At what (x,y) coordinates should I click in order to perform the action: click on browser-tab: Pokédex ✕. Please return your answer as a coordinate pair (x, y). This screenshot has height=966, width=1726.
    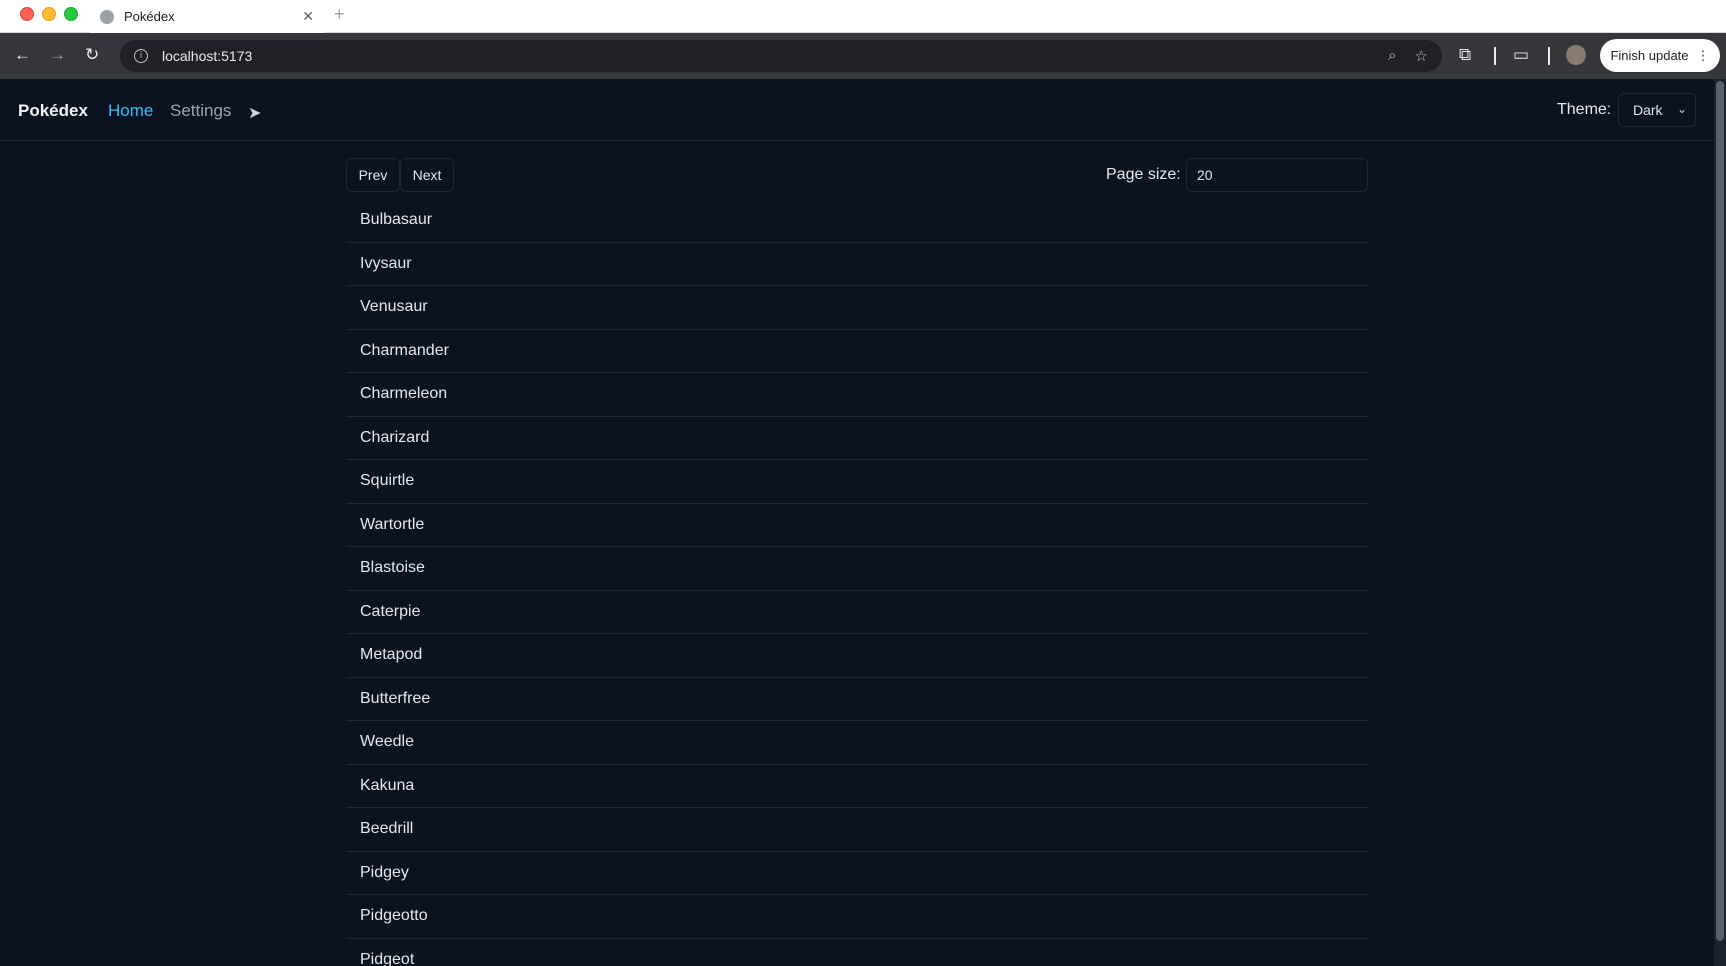
    Looking at the image, I should click on (207, 16).